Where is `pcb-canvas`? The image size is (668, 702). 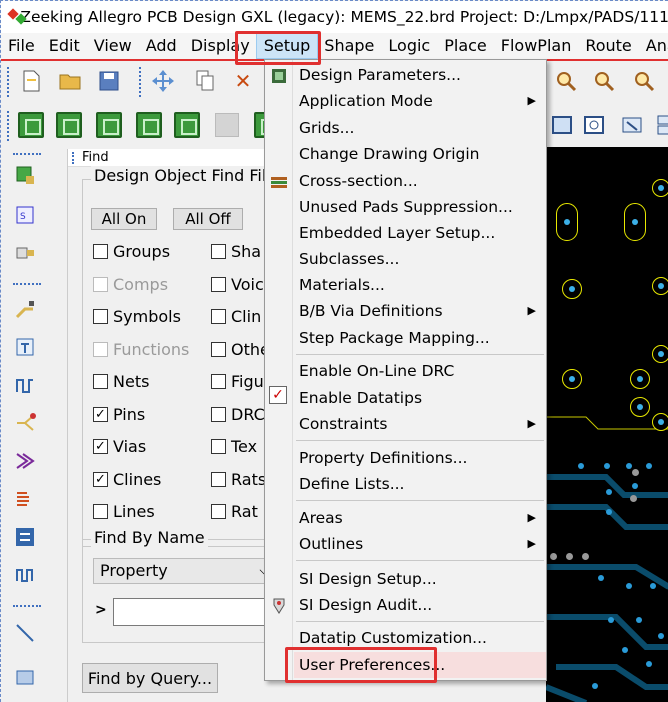
pcb-canvas is located at coordinates (607, 424).